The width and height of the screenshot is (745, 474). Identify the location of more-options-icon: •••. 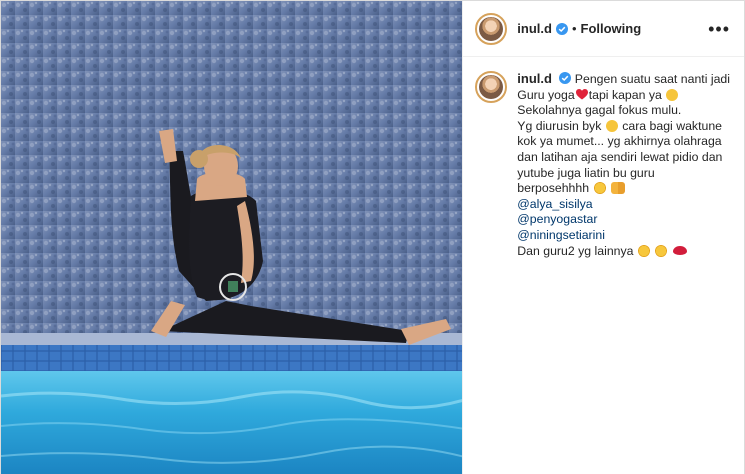
(719, 29).